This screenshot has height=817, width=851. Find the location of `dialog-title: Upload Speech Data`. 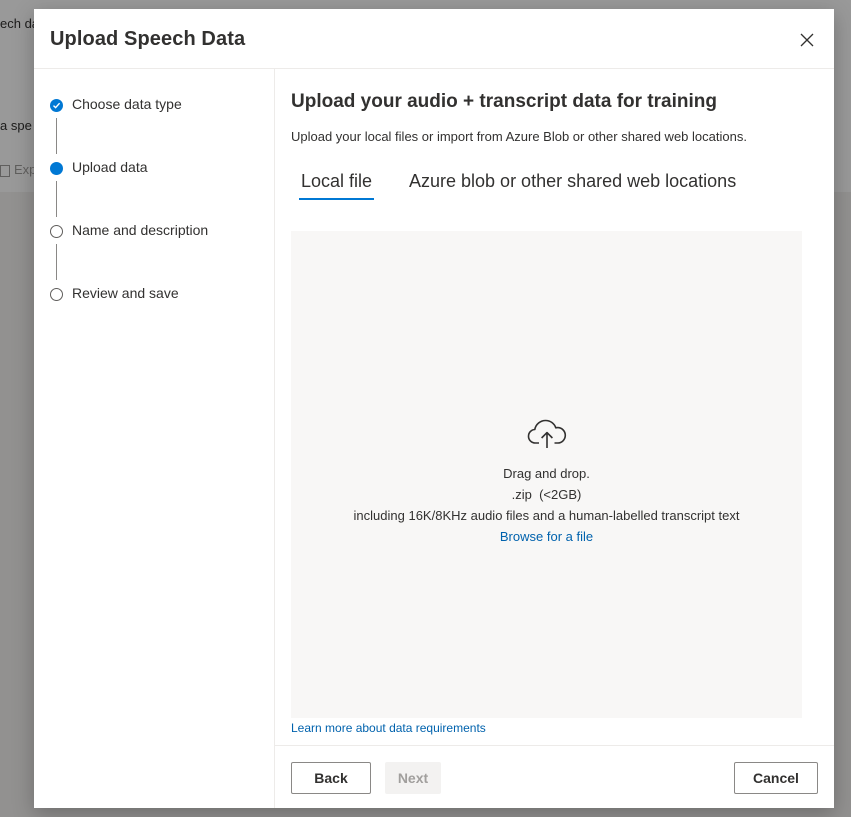

dialog-title: Upload Speech Data is located at coordinates (148, 39).